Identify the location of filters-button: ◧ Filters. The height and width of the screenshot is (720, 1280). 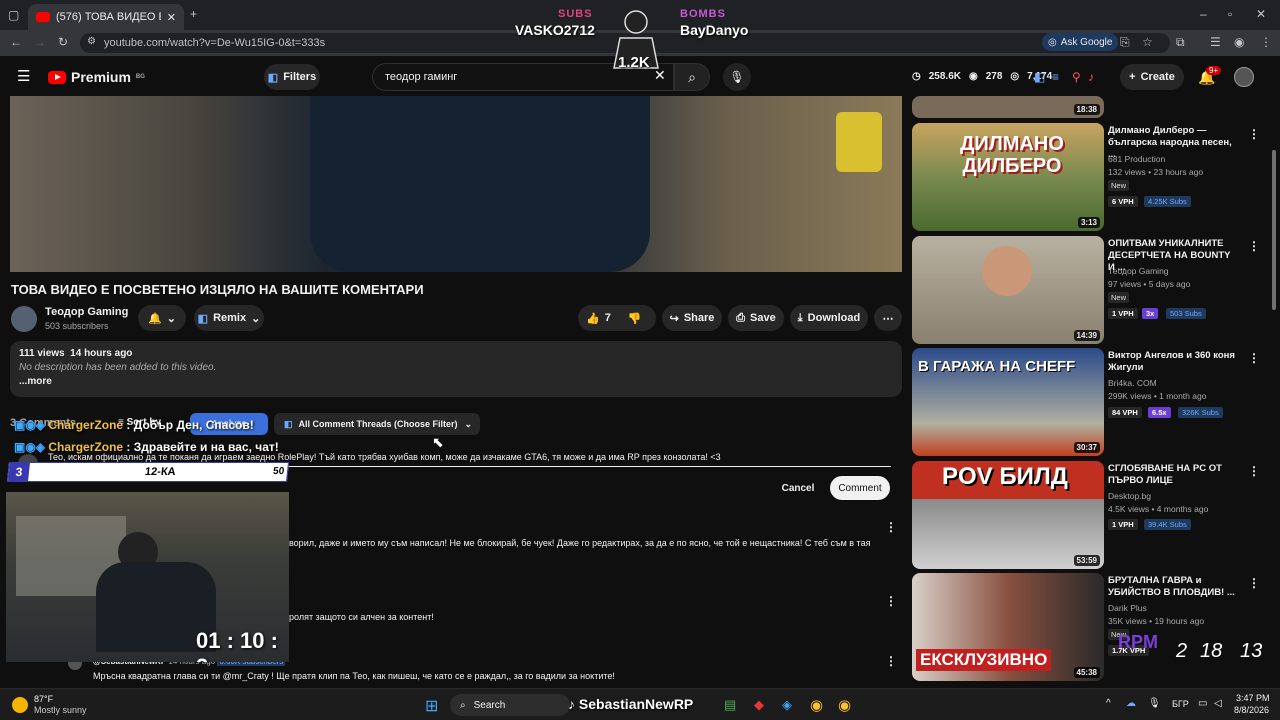
(292, 77).